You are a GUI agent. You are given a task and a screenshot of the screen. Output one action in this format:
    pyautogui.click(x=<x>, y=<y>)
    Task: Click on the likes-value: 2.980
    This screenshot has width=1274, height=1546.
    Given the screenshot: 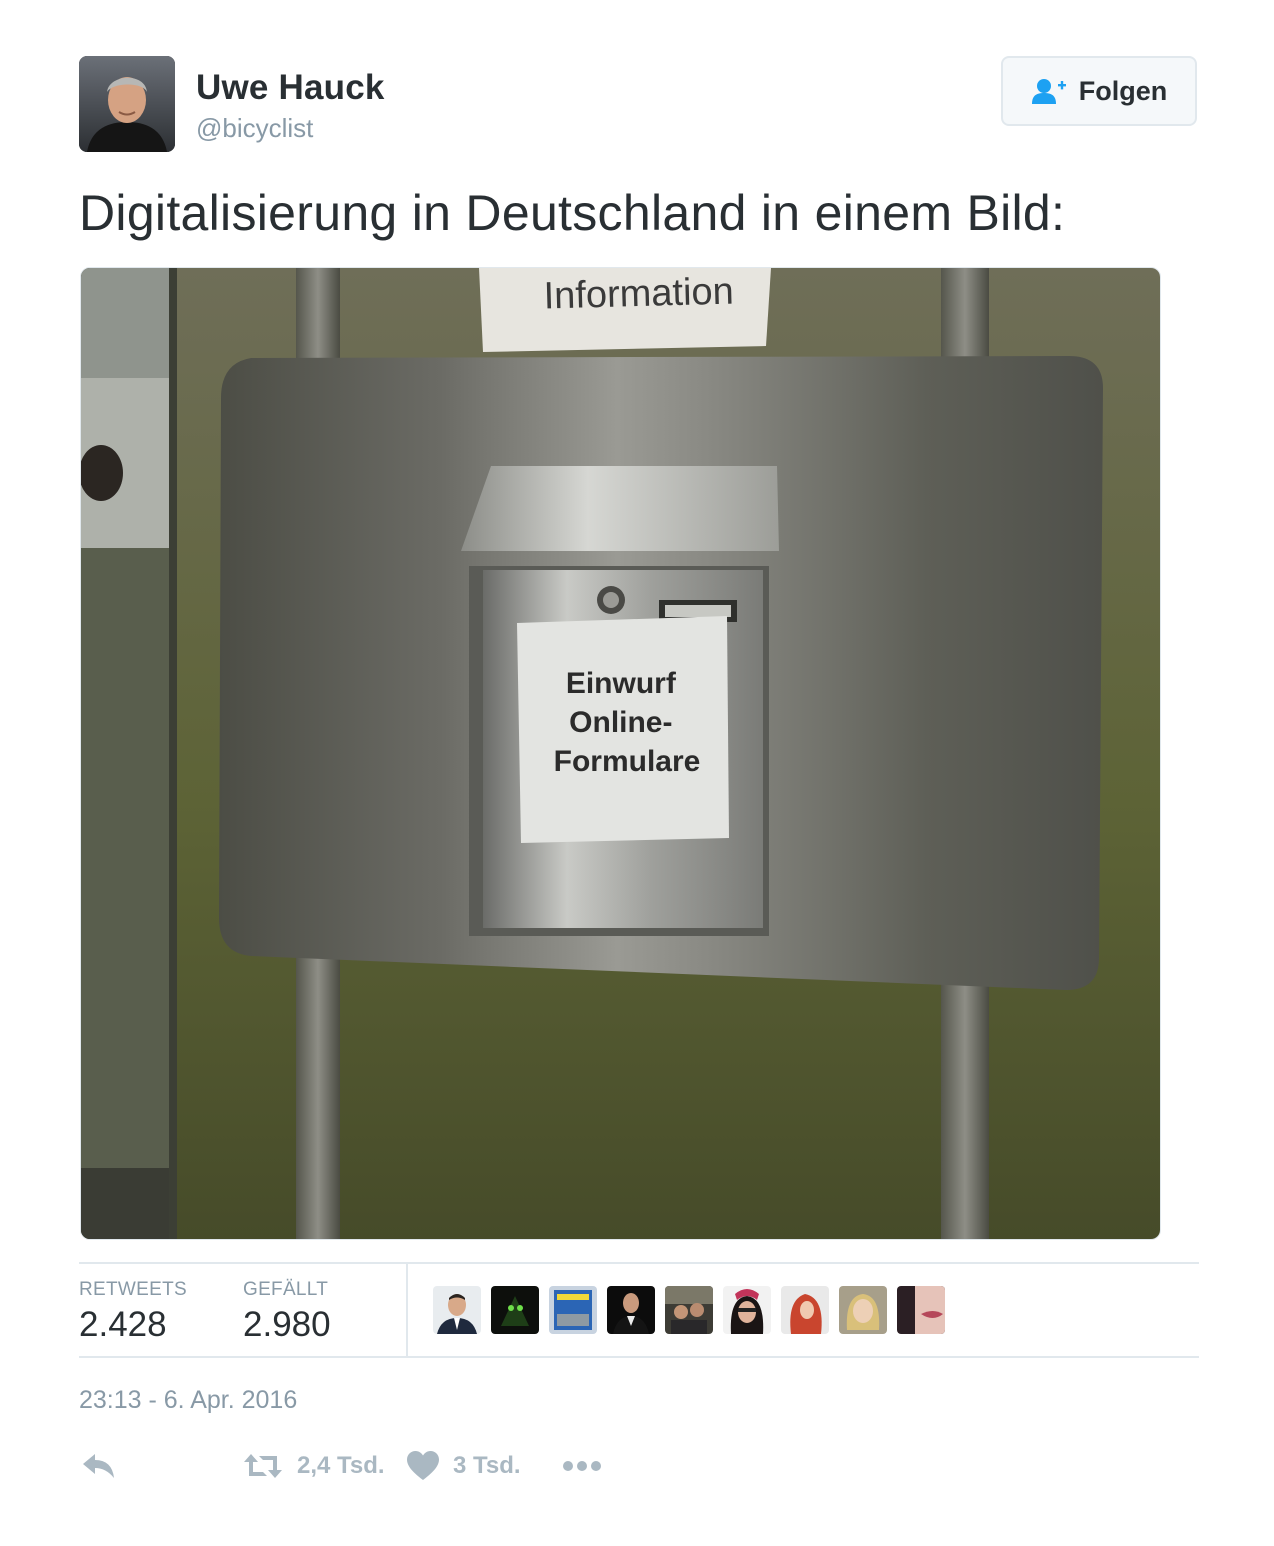 What is the action you would take?
    pyautogui.click(x=287, y=1325)
    